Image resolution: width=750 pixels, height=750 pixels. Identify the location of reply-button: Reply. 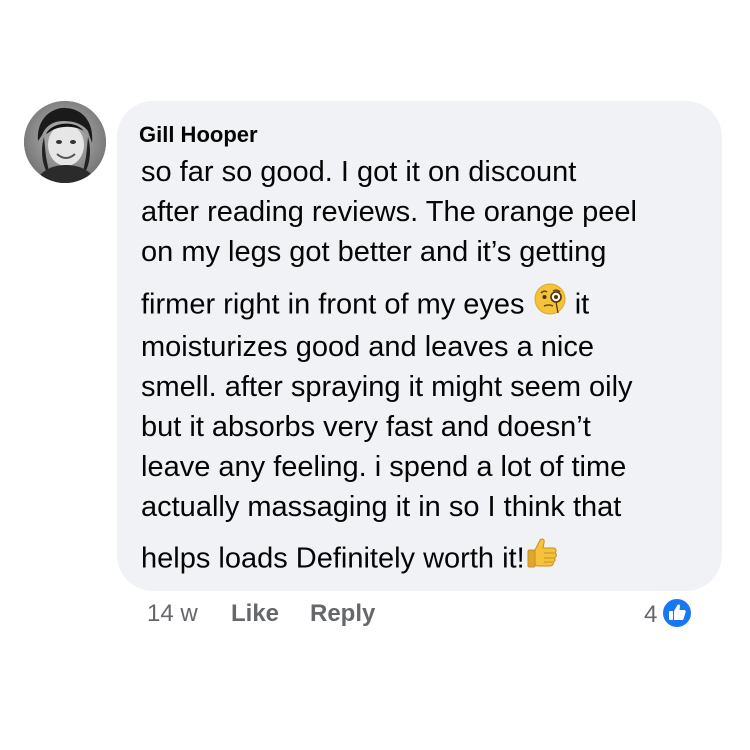
(342, 614).